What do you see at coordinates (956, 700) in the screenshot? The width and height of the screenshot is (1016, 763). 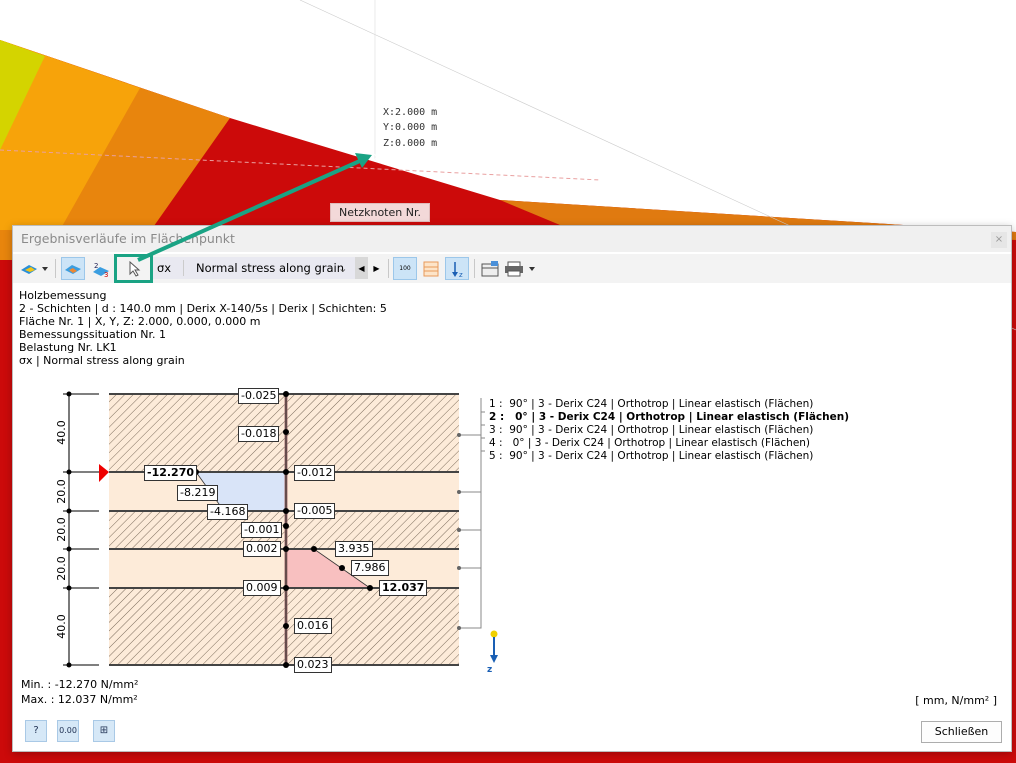 I see `units-label: [ mm, N/mm² ]` at bounding box center [956, 700].